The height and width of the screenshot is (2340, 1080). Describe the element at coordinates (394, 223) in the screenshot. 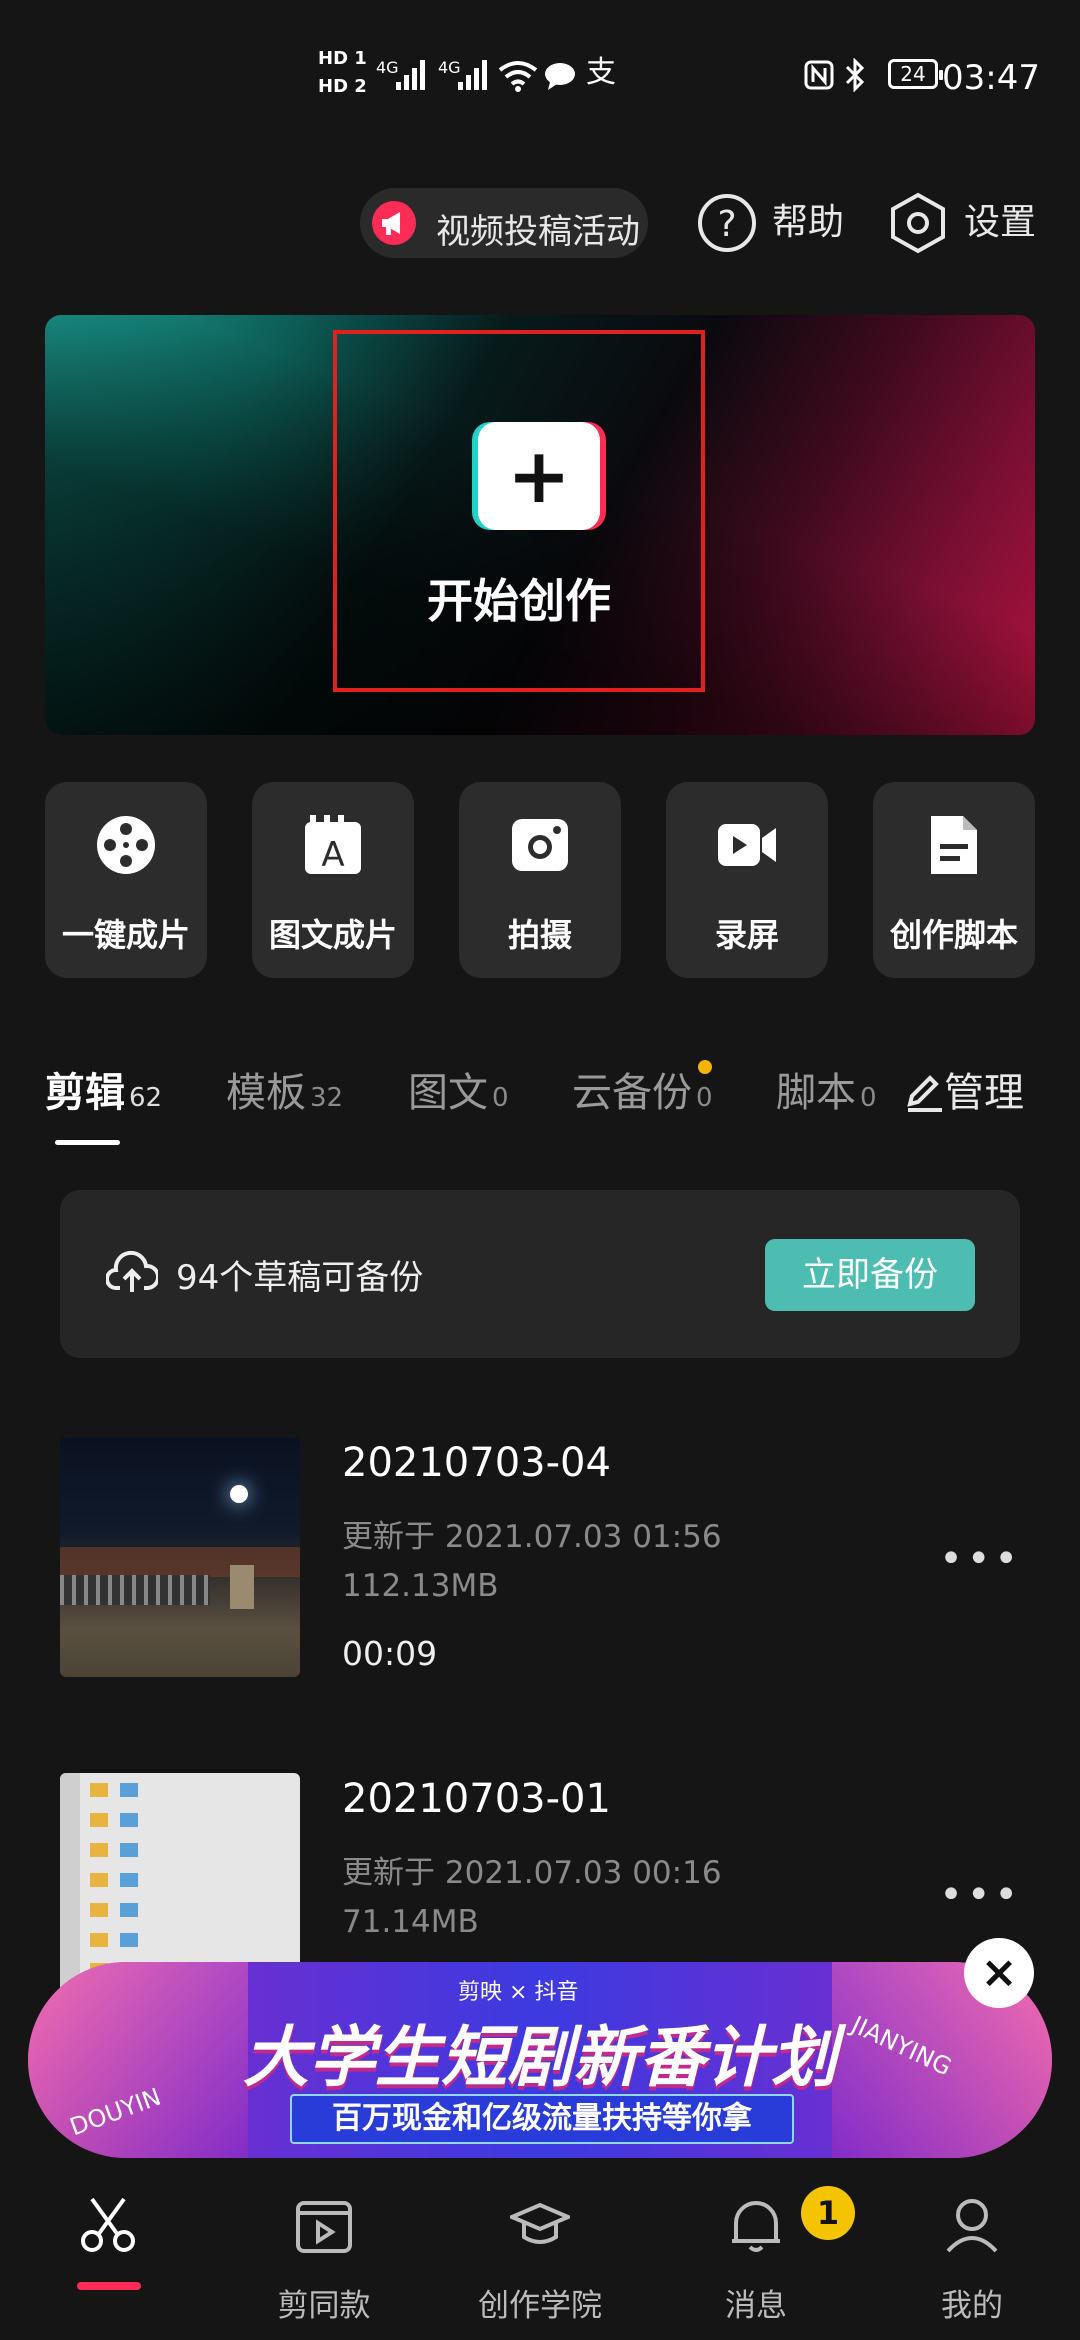

I see `megaphone-icon` at that location.